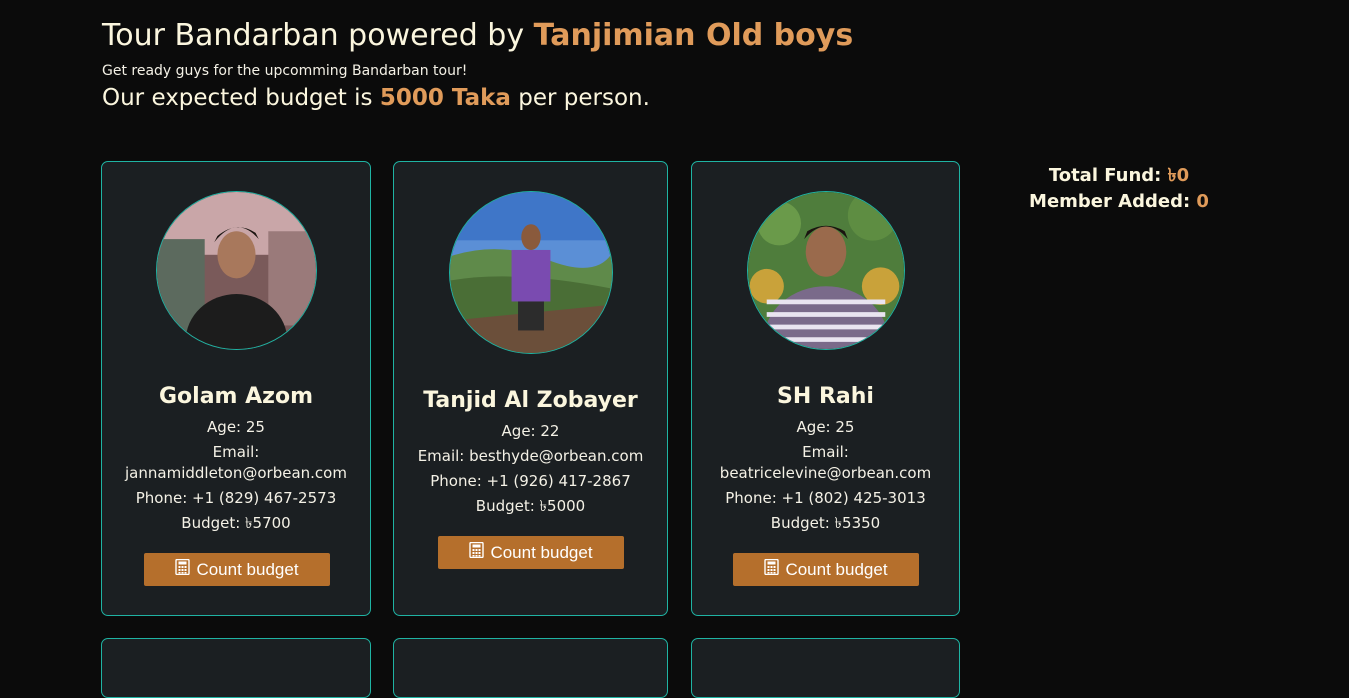 This screenshot has height=698, width=1349. What do you see at coordinates (1178, 175) in the screenshot?
I see `total-fund-value: ৳0` at bounding box center [1178, 175].